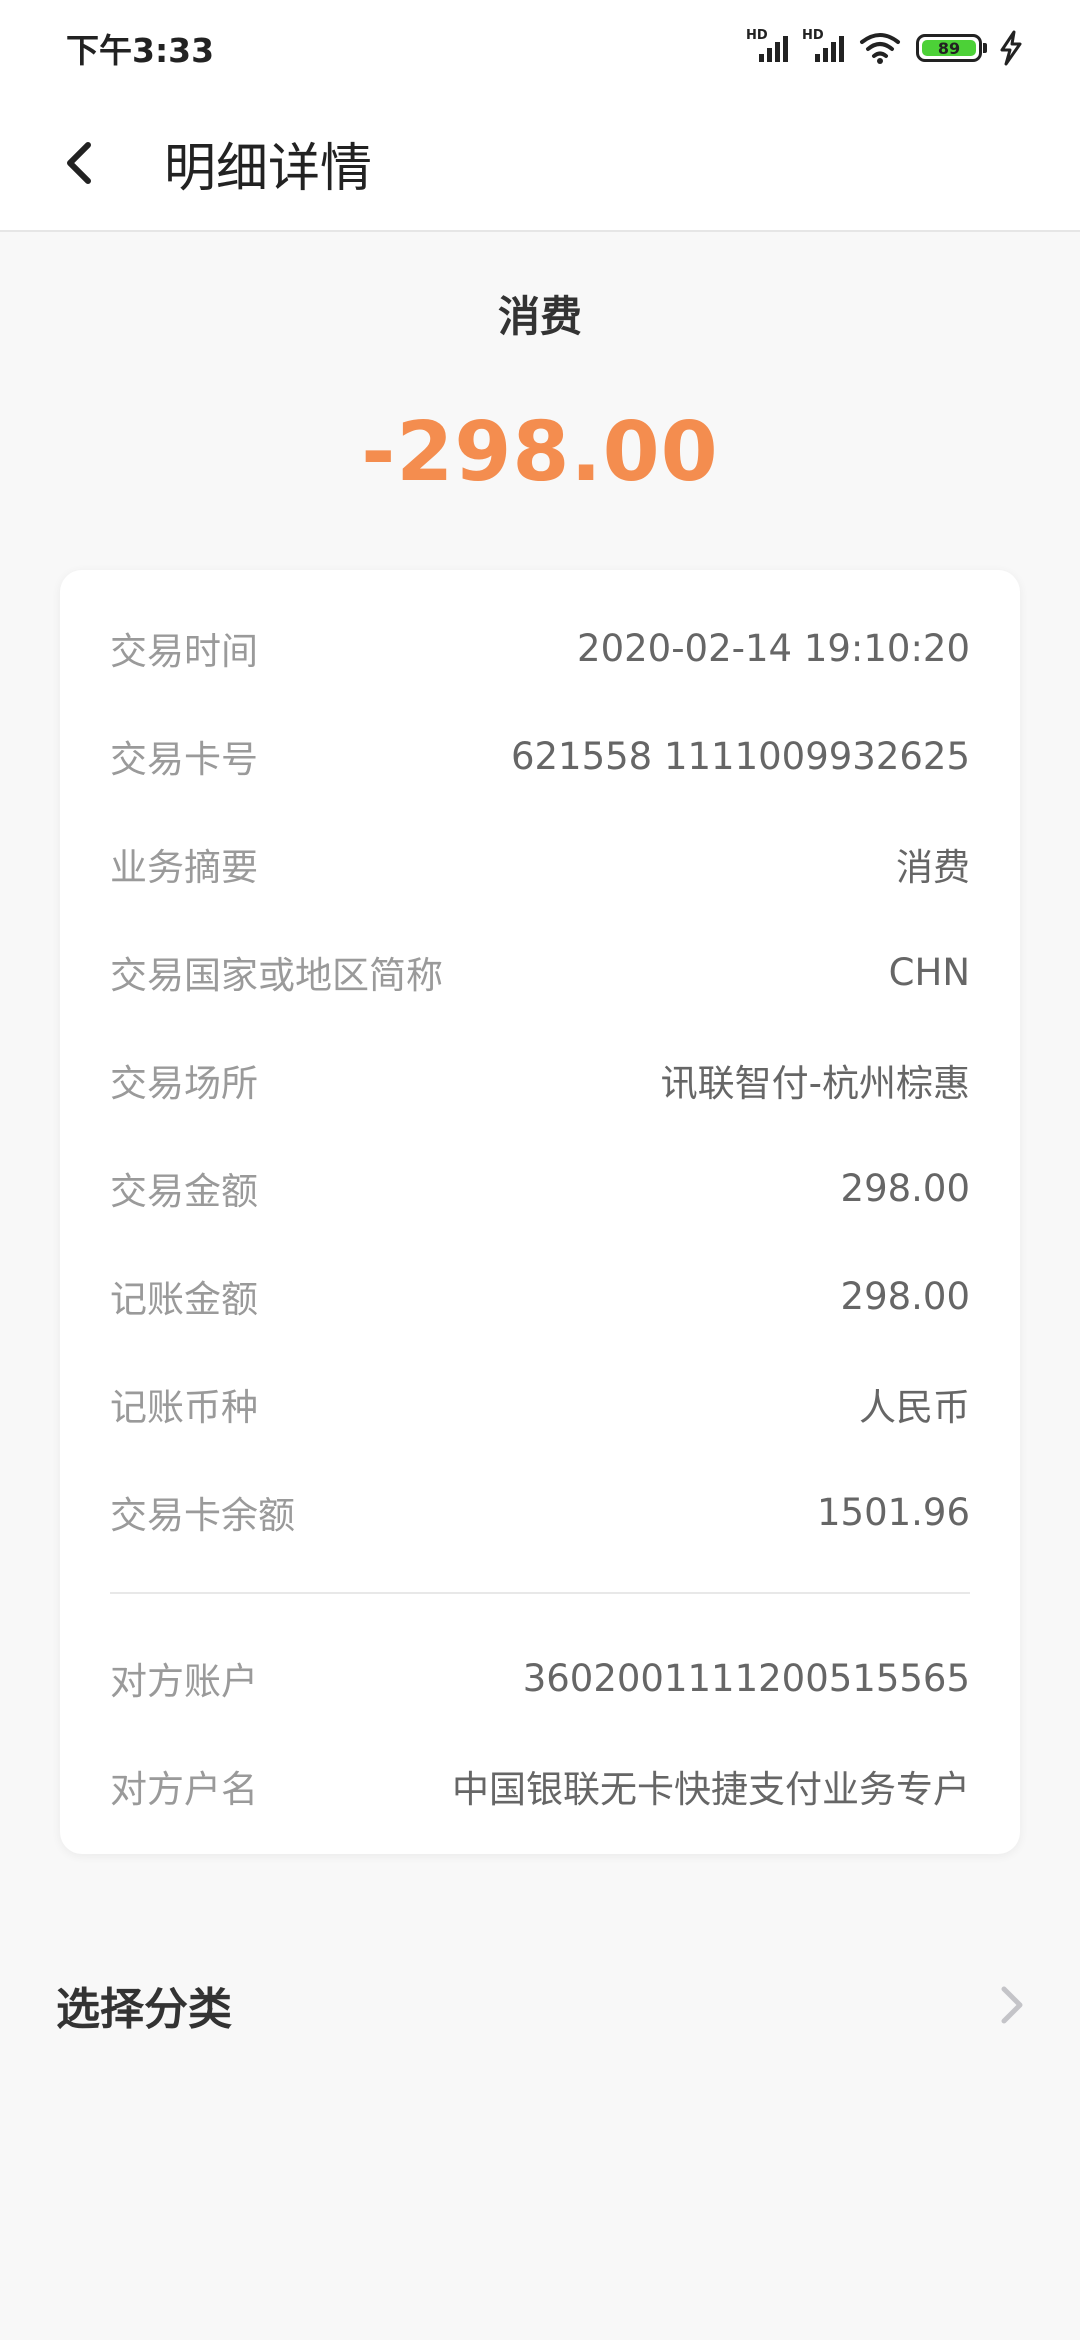 Image resolution: width=1080 pixels, height=2340 pixels. Describe the element at coordinates (893, 1512) in the screenshot. I see `detail-value: 1501.96` at that location.